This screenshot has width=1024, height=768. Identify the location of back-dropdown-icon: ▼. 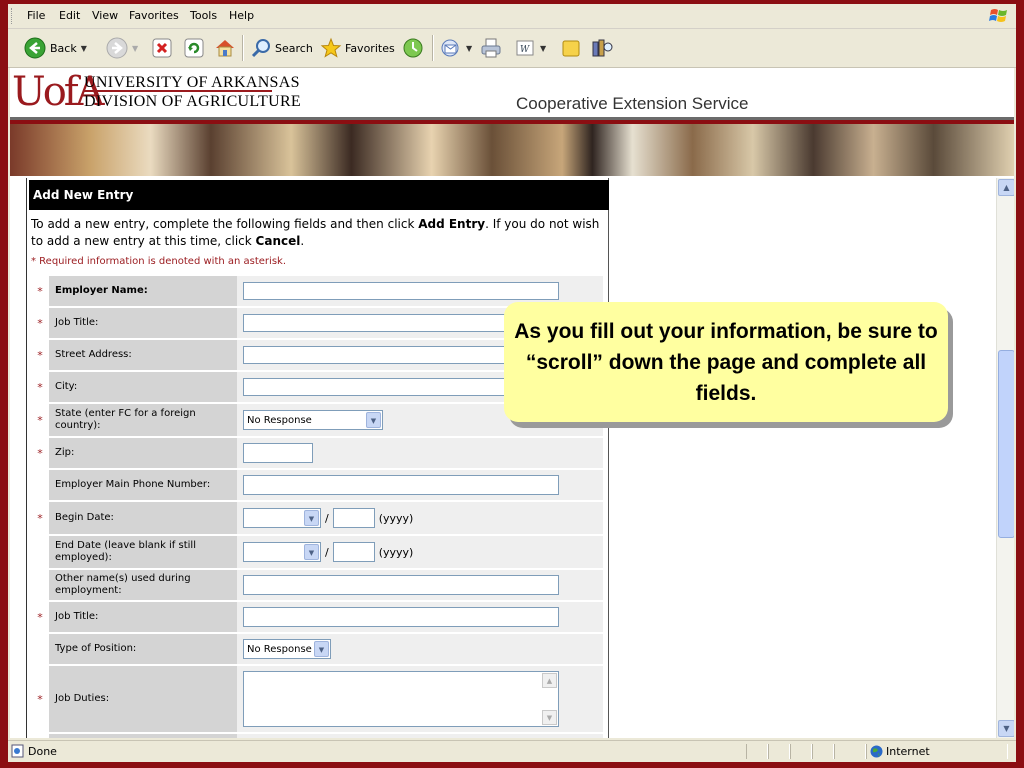
(84, 48).